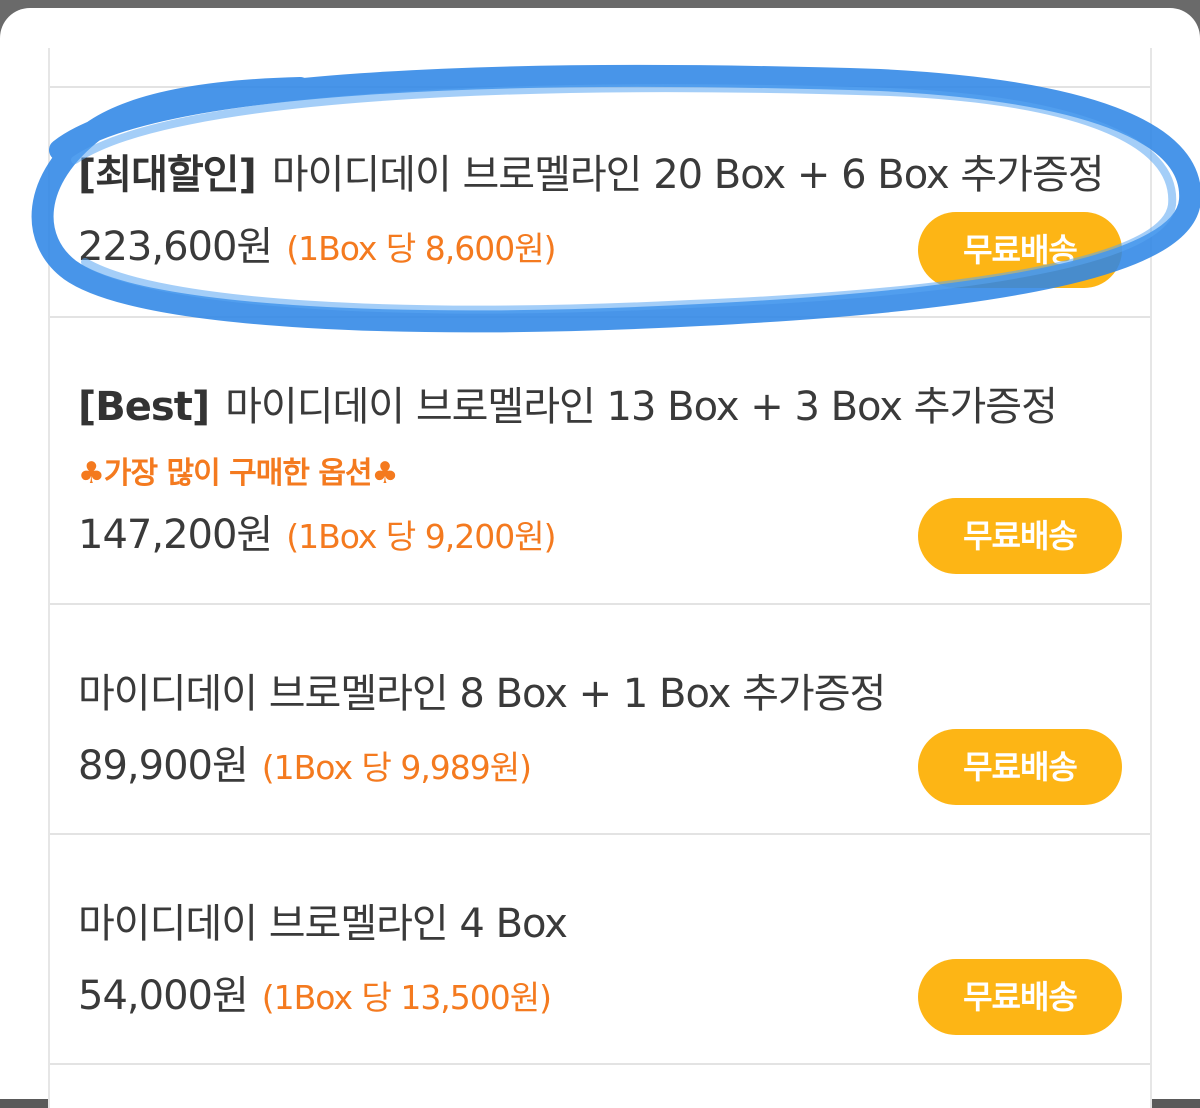  I want to click on option-price-row: 223,600원 (1Box 당 8,600원), so click(317, 243).